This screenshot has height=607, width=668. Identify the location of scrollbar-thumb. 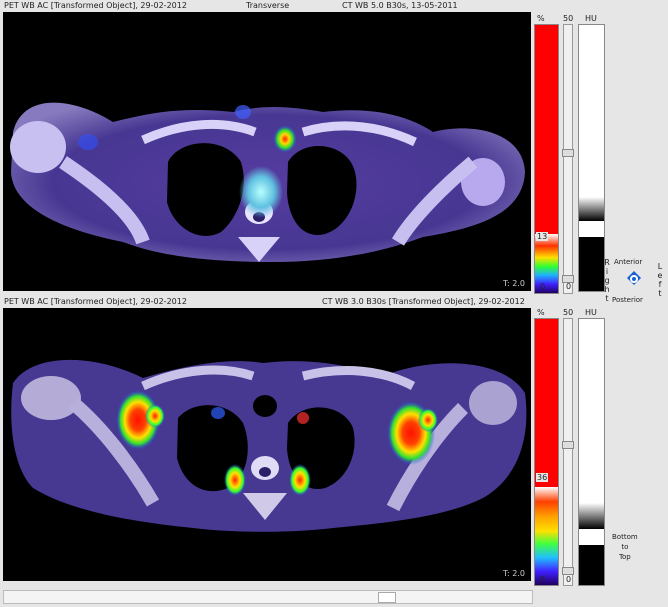
(387, 597).